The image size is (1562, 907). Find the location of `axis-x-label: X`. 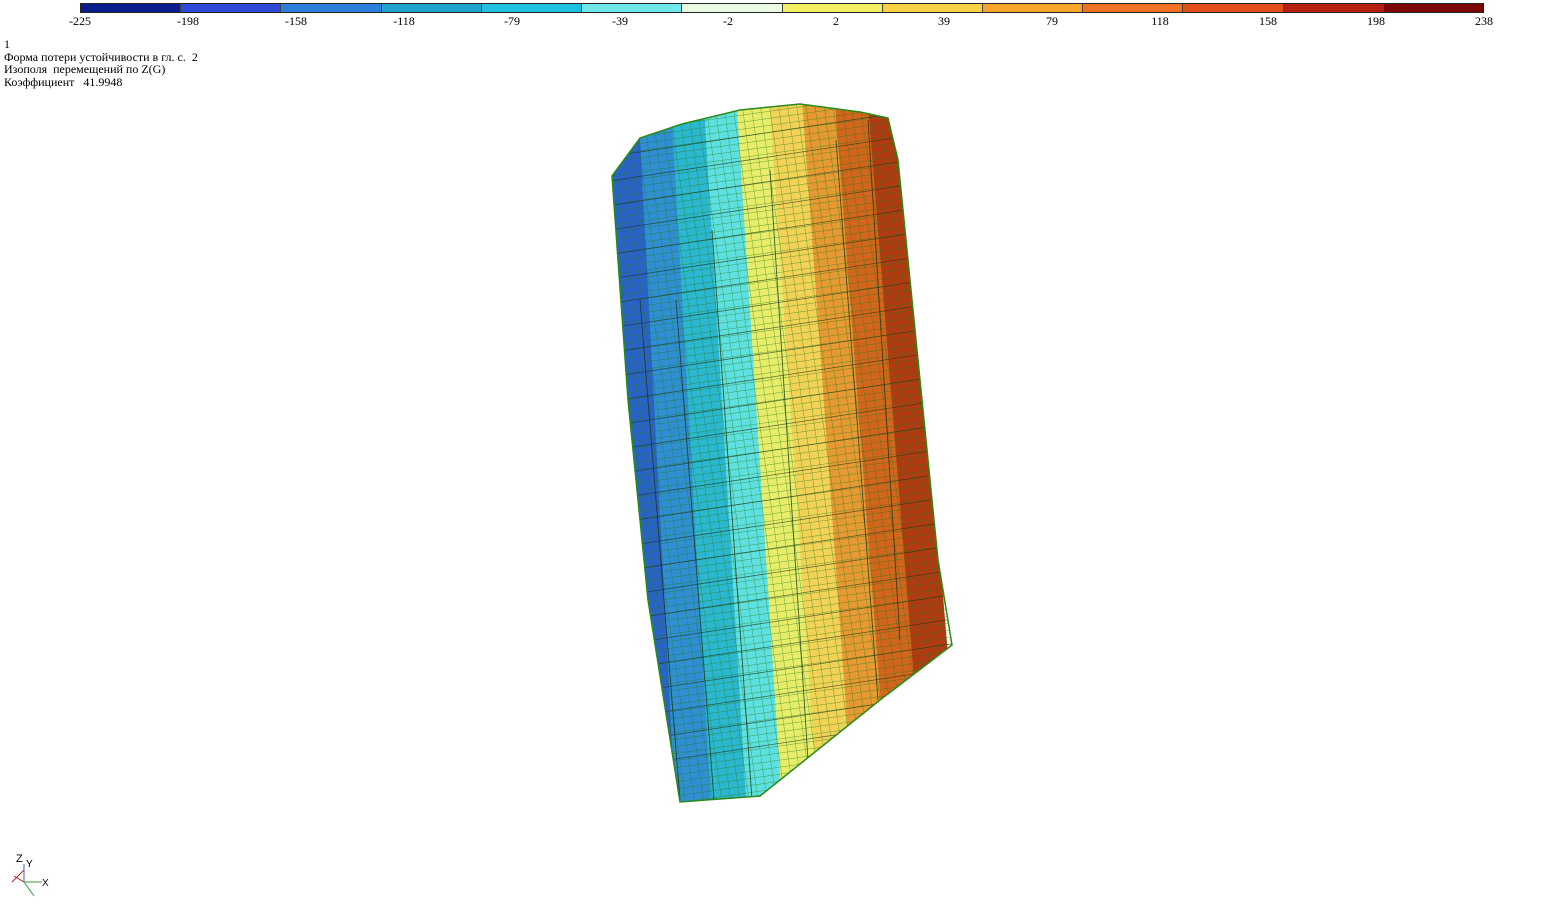

axis-x-label: X is located at coordinates (45, 883).